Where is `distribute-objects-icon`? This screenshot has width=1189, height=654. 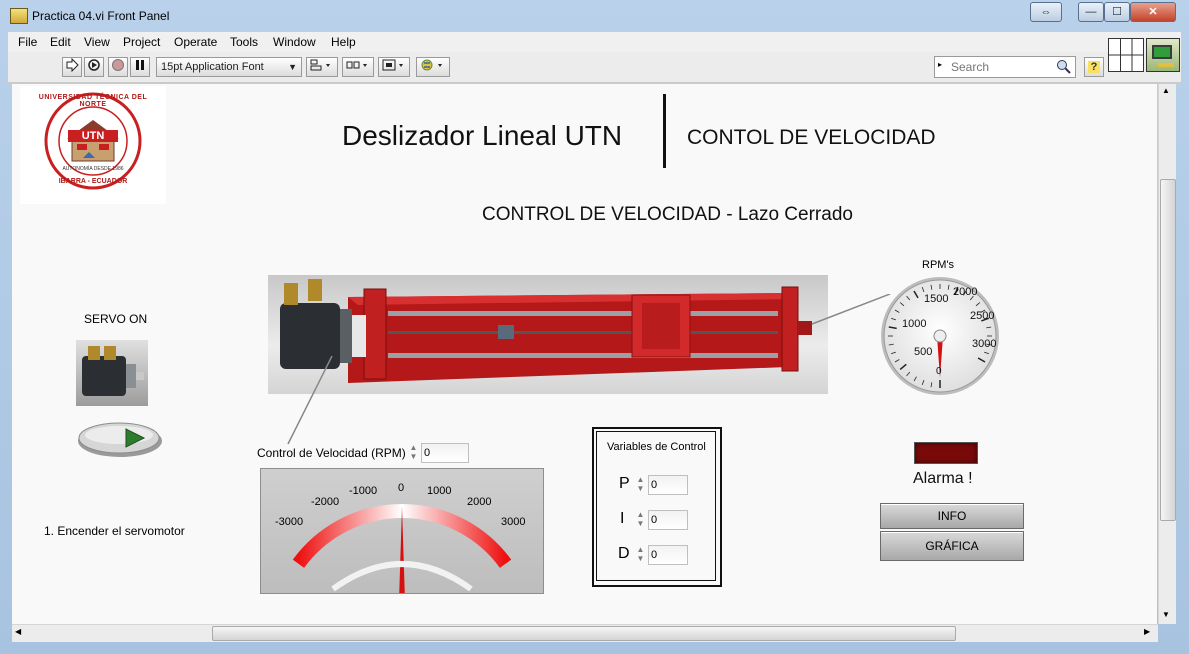
distribute-objects-icon is located at coordinates (356, 65).